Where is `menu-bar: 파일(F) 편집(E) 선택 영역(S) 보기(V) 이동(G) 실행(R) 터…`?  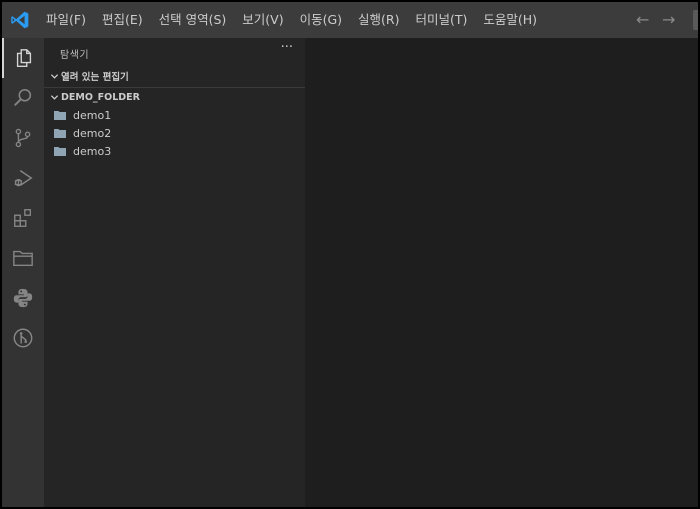 menu-bar: 파일(F) 편집(E) 선택 영역(S) 보기(V) 이동(G) 실행(R) 터… is located at coordinates (291, 20).